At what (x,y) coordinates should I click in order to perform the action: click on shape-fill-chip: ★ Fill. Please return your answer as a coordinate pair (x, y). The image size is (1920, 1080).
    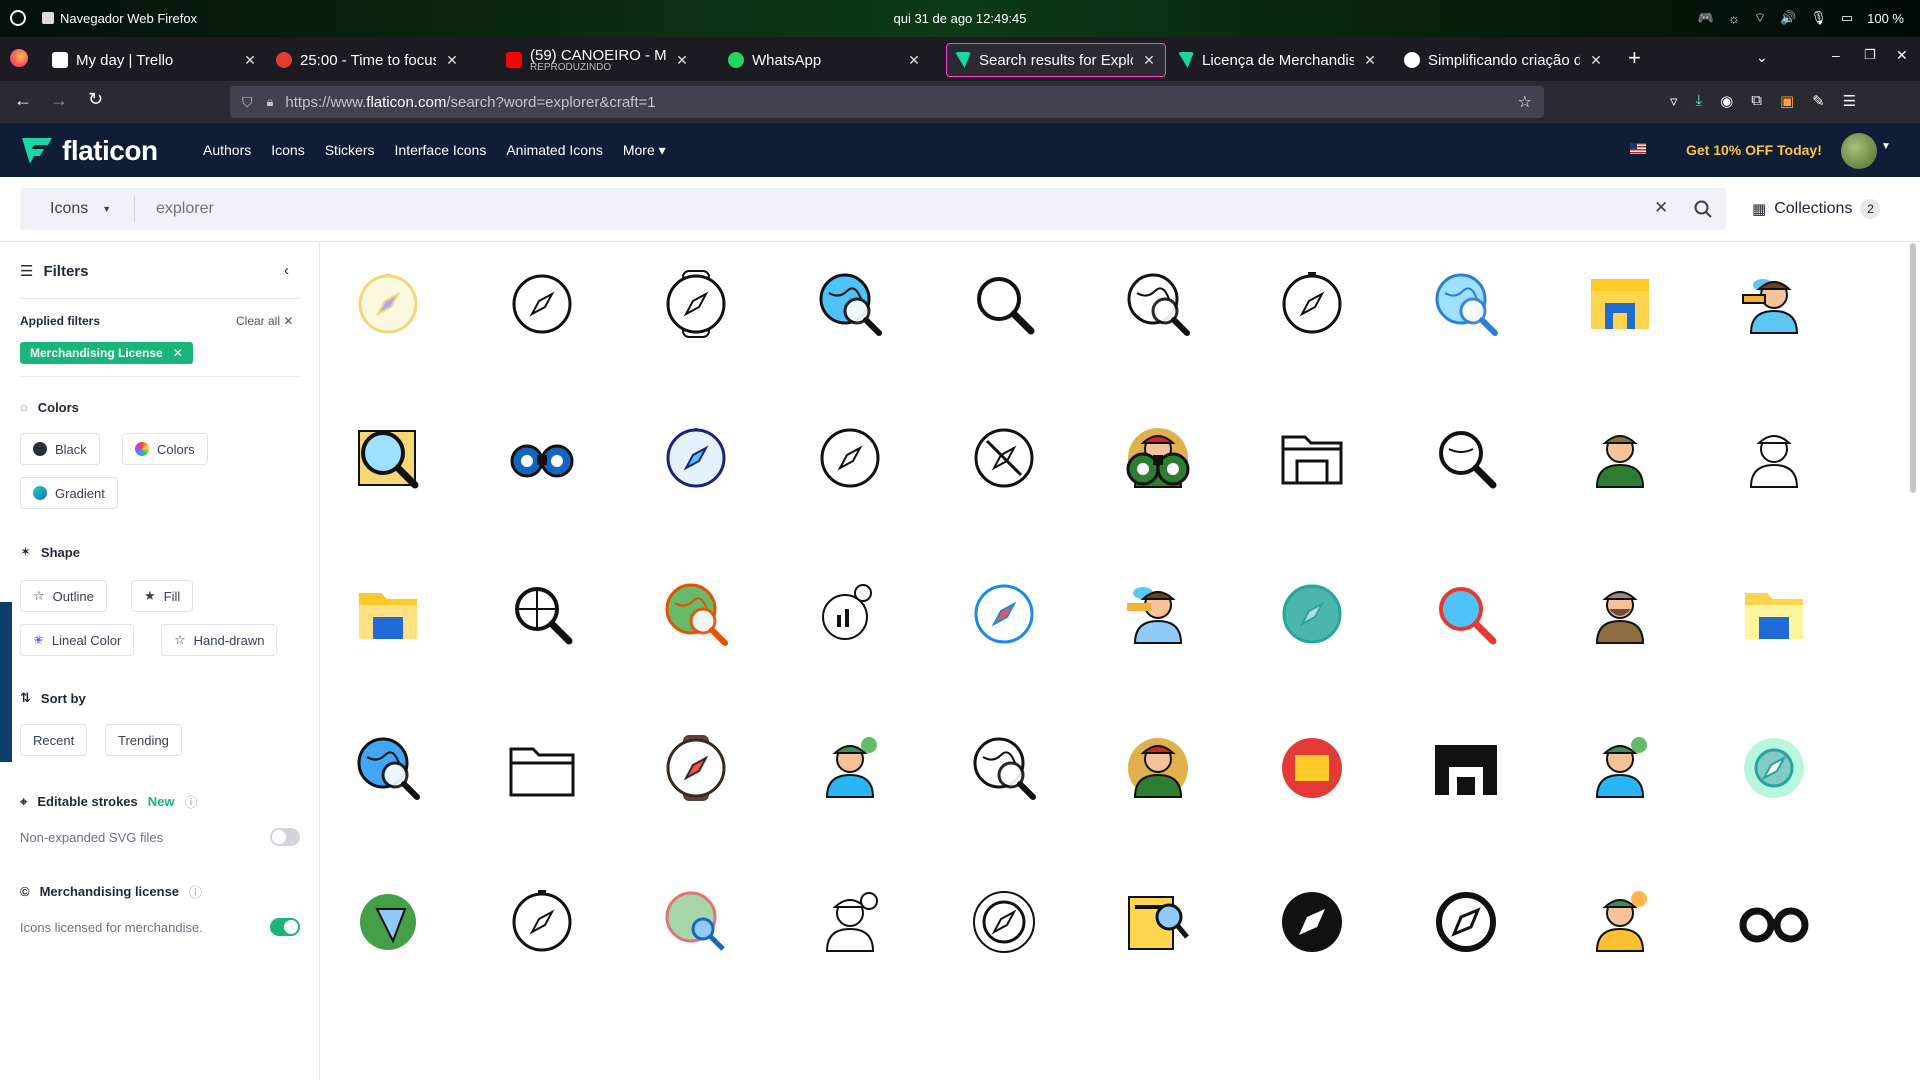
    Looking at the image, I should click on (162, 596).